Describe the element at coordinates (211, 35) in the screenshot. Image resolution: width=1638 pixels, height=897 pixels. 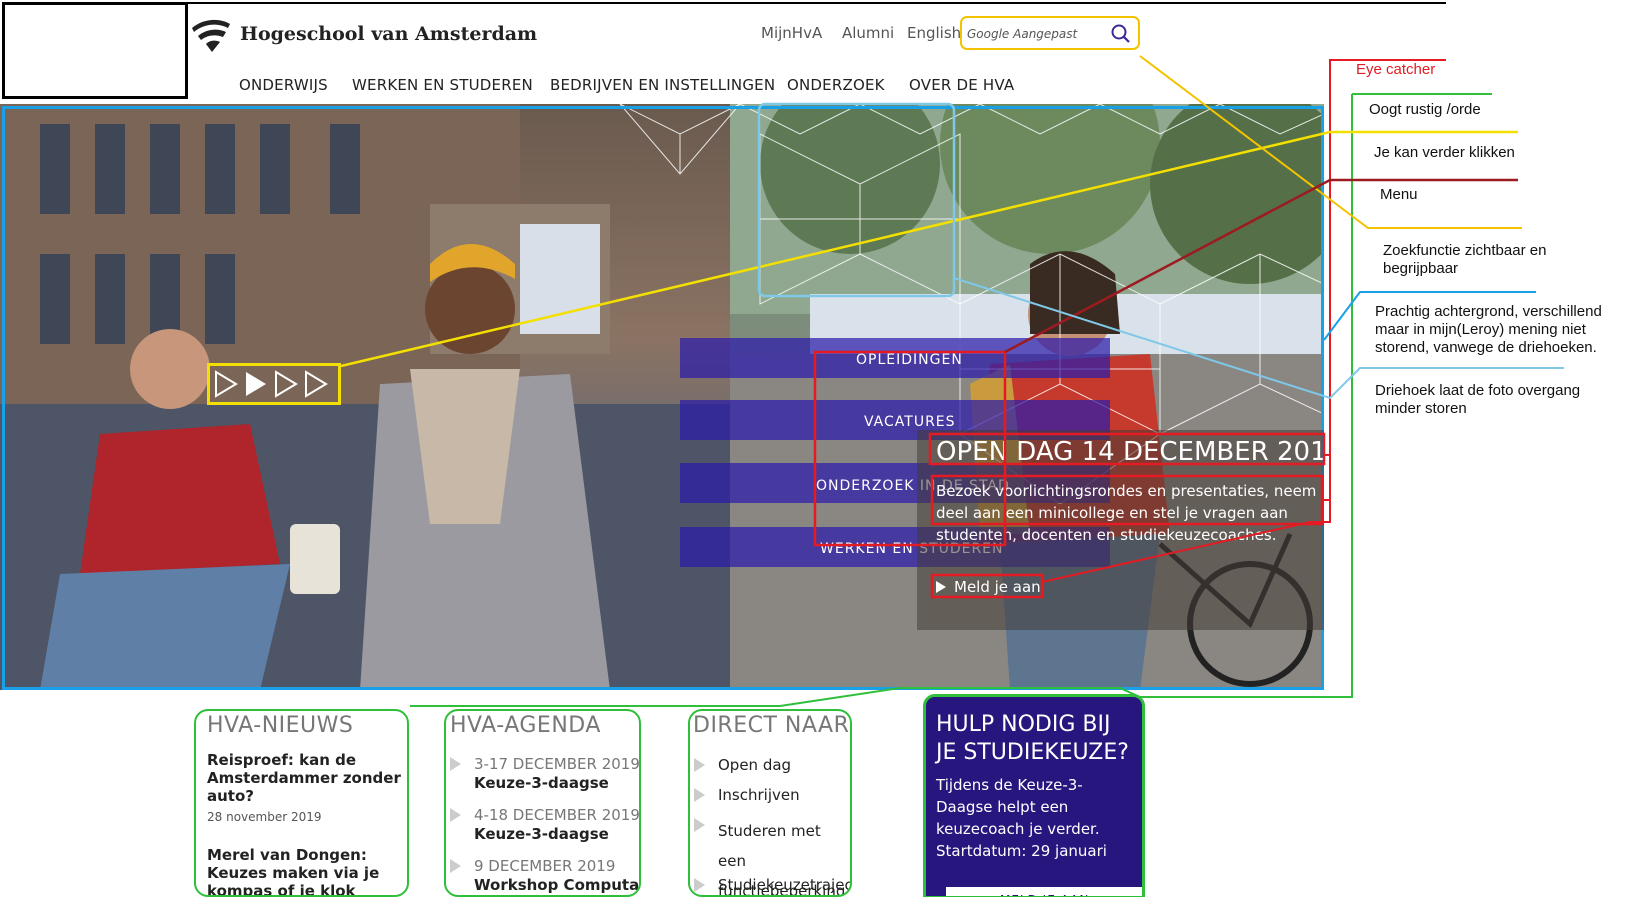
I see `hva-logo-icon` at that location.